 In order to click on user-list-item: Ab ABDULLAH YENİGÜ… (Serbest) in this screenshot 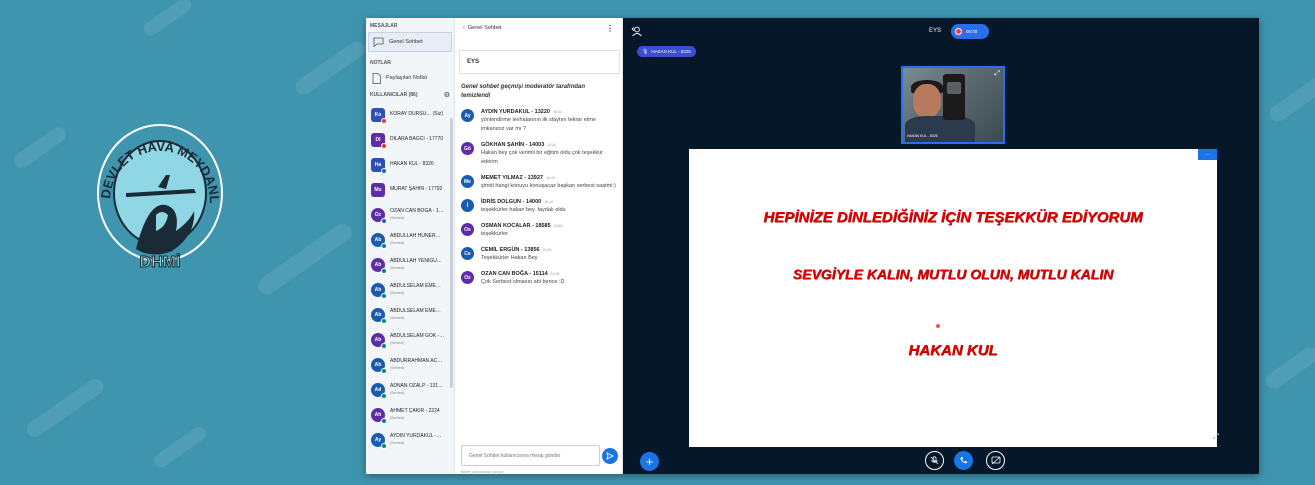, I will do `click(410, 264)`.